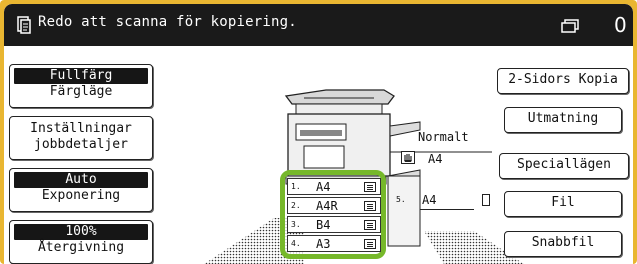  I want to click on output-button: Utmatning, so click(563, 120).